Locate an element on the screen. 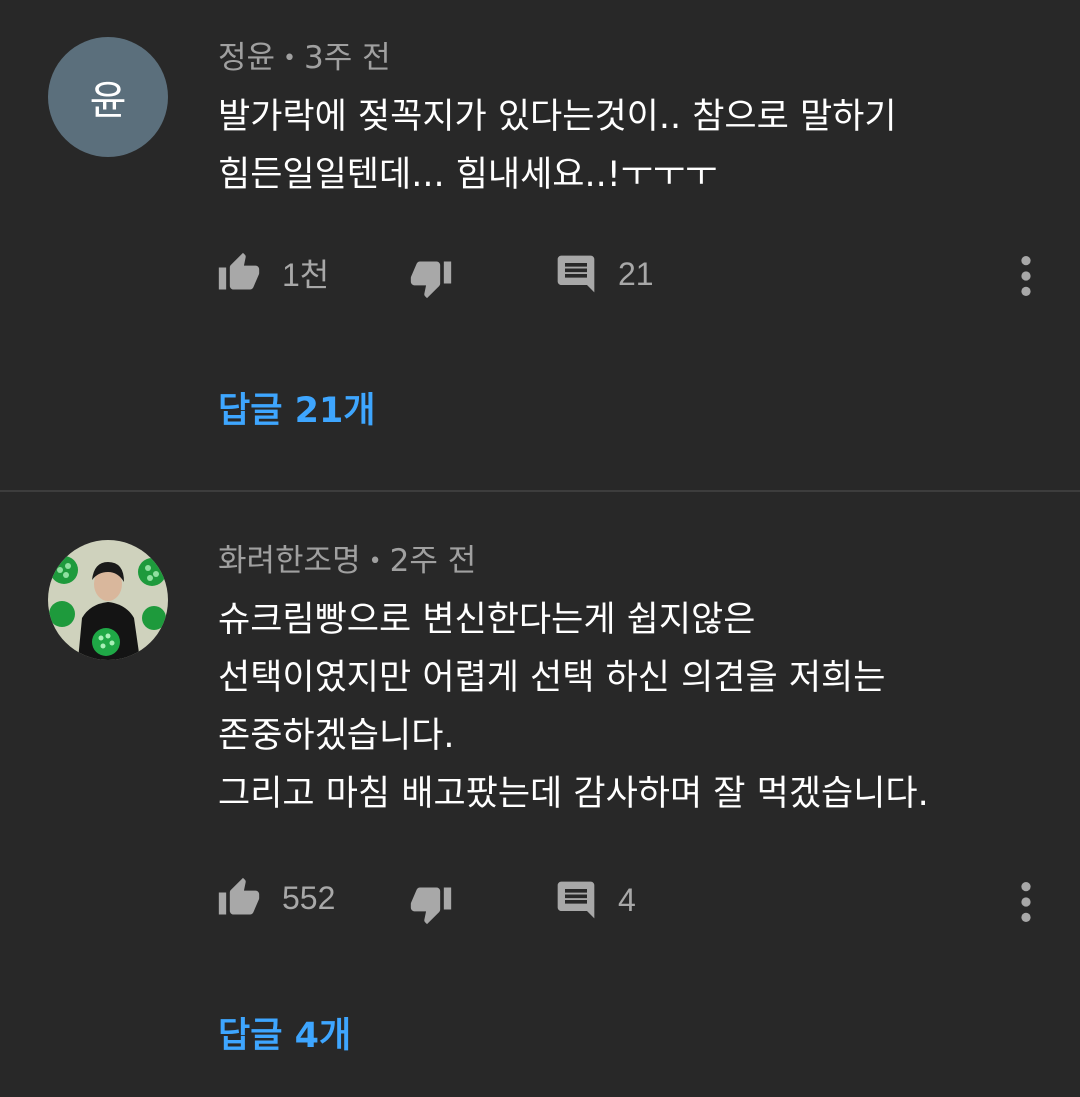 The image size is (1080, 1097). reply-count: 4 is located at coordinates (627, 899).